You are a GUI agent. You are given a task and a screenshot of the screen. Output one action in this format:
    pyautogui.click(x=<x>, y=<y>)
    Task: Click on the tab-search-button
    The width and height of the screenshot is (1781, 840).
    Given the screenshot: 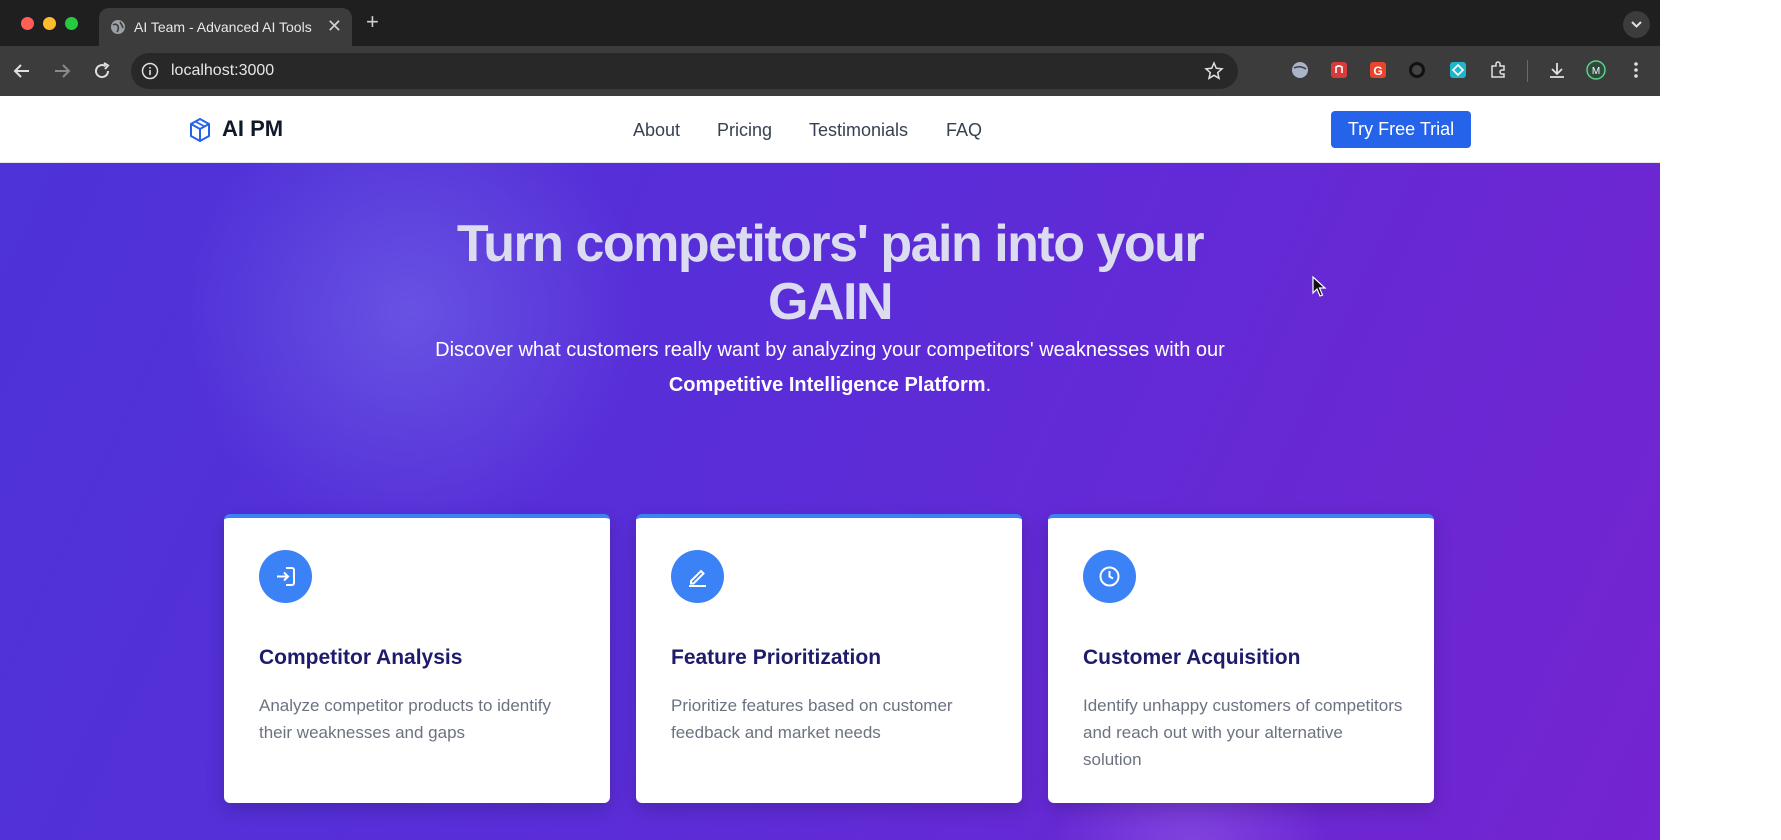 What is the action you would take?
    pyautogui.click(x=1636, y=24)
    